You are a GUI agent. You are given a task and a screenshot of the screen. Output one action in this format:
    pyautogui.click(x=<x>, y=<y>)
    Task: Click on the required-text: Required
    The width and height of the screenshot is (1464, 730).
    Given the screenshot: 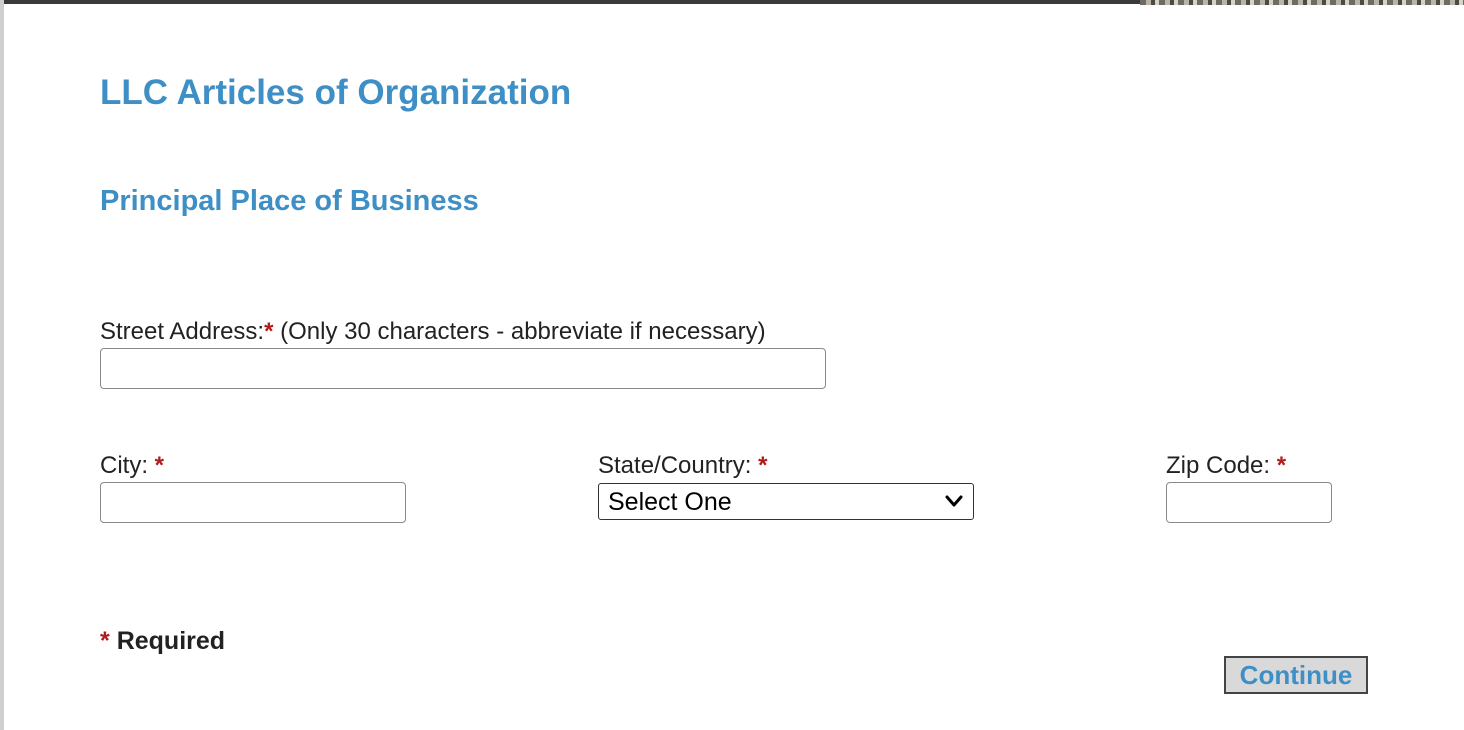 What is the action you would take?
    pyautogui.click(x=171, y=641)
    